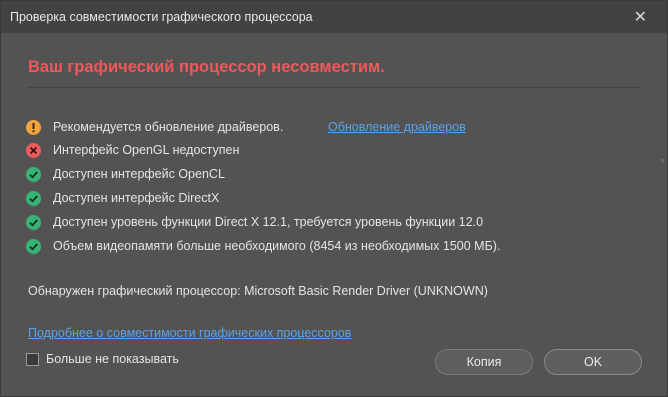 The image size is (668, 397). What do you see at coordinates (662, 160) in the screenshot?
I see `resize-grip` at bounding box center [662, 160].